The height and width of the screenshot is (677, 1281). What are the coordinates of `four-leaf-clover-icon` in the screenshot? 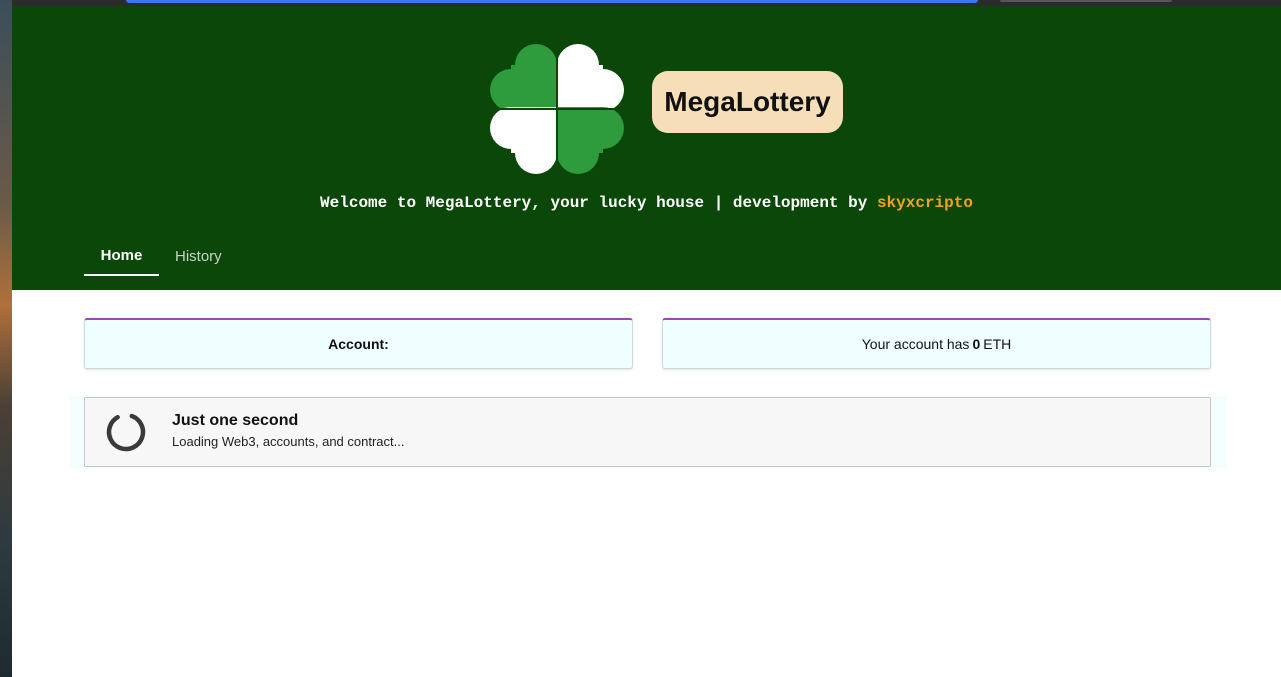 It's located at (557, 109).